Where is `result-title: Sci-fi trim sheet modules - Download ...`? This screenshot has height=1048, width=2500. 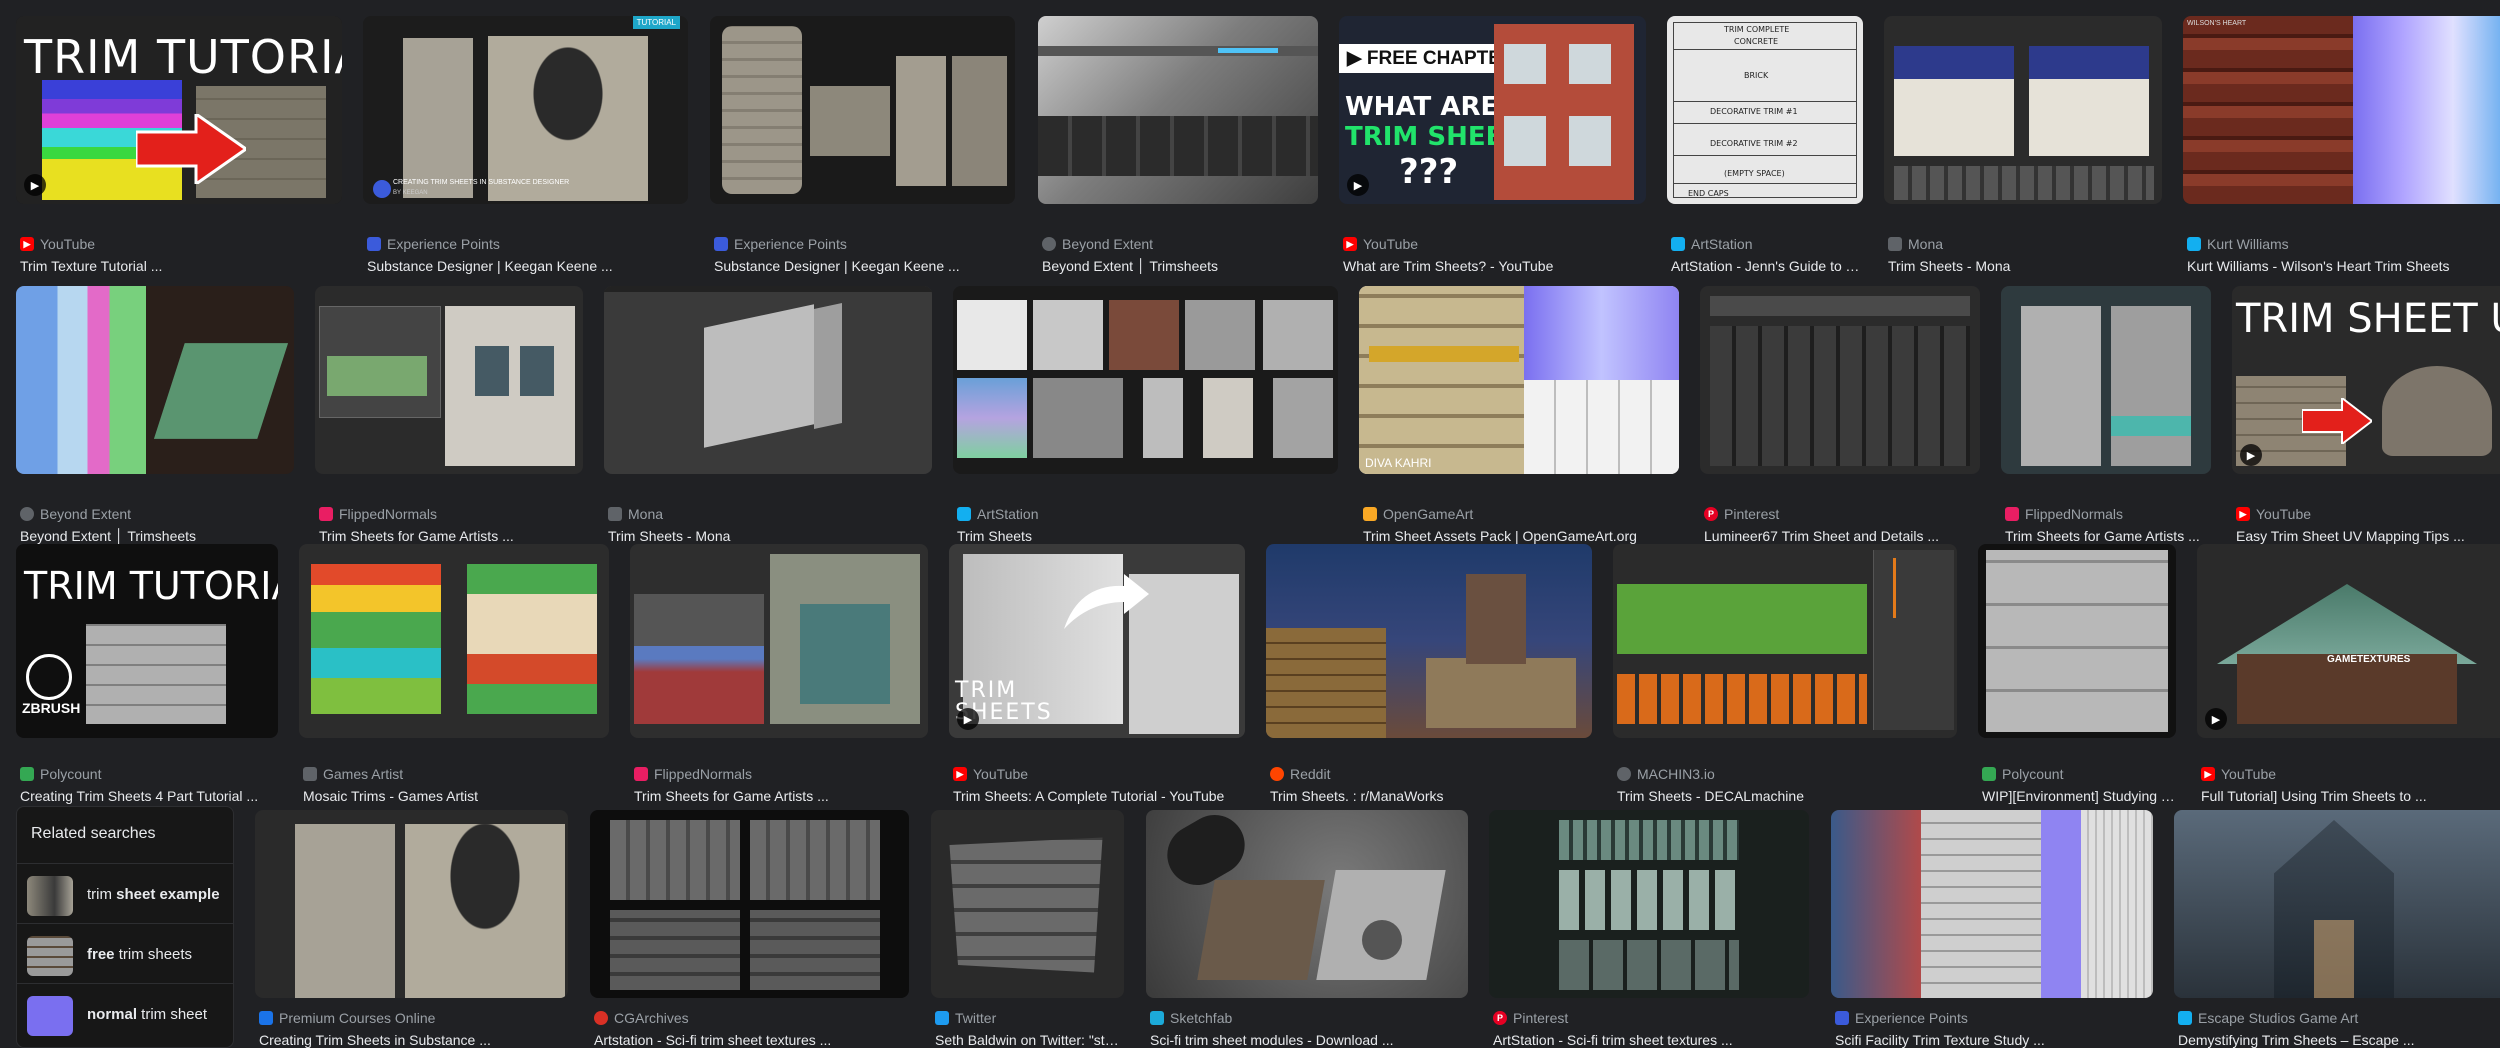
result-title: Sci-fi trim sheet modules - Download ... is located at coordinates (1309, 1040).